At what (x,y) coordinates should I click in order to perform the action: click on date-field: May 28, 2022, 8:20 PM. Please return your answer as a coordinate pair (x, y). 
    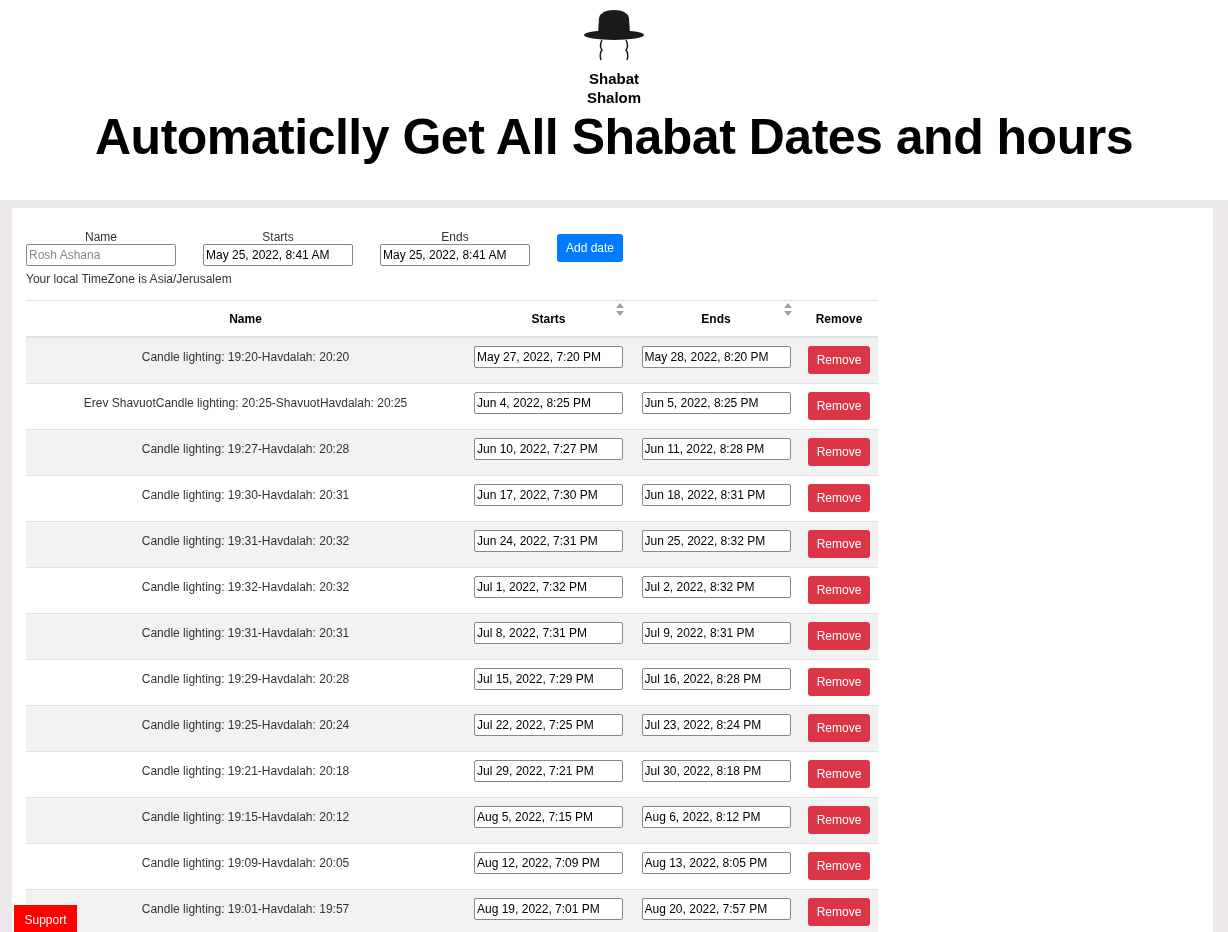
    Looking at the image, I should click on (716, 357).